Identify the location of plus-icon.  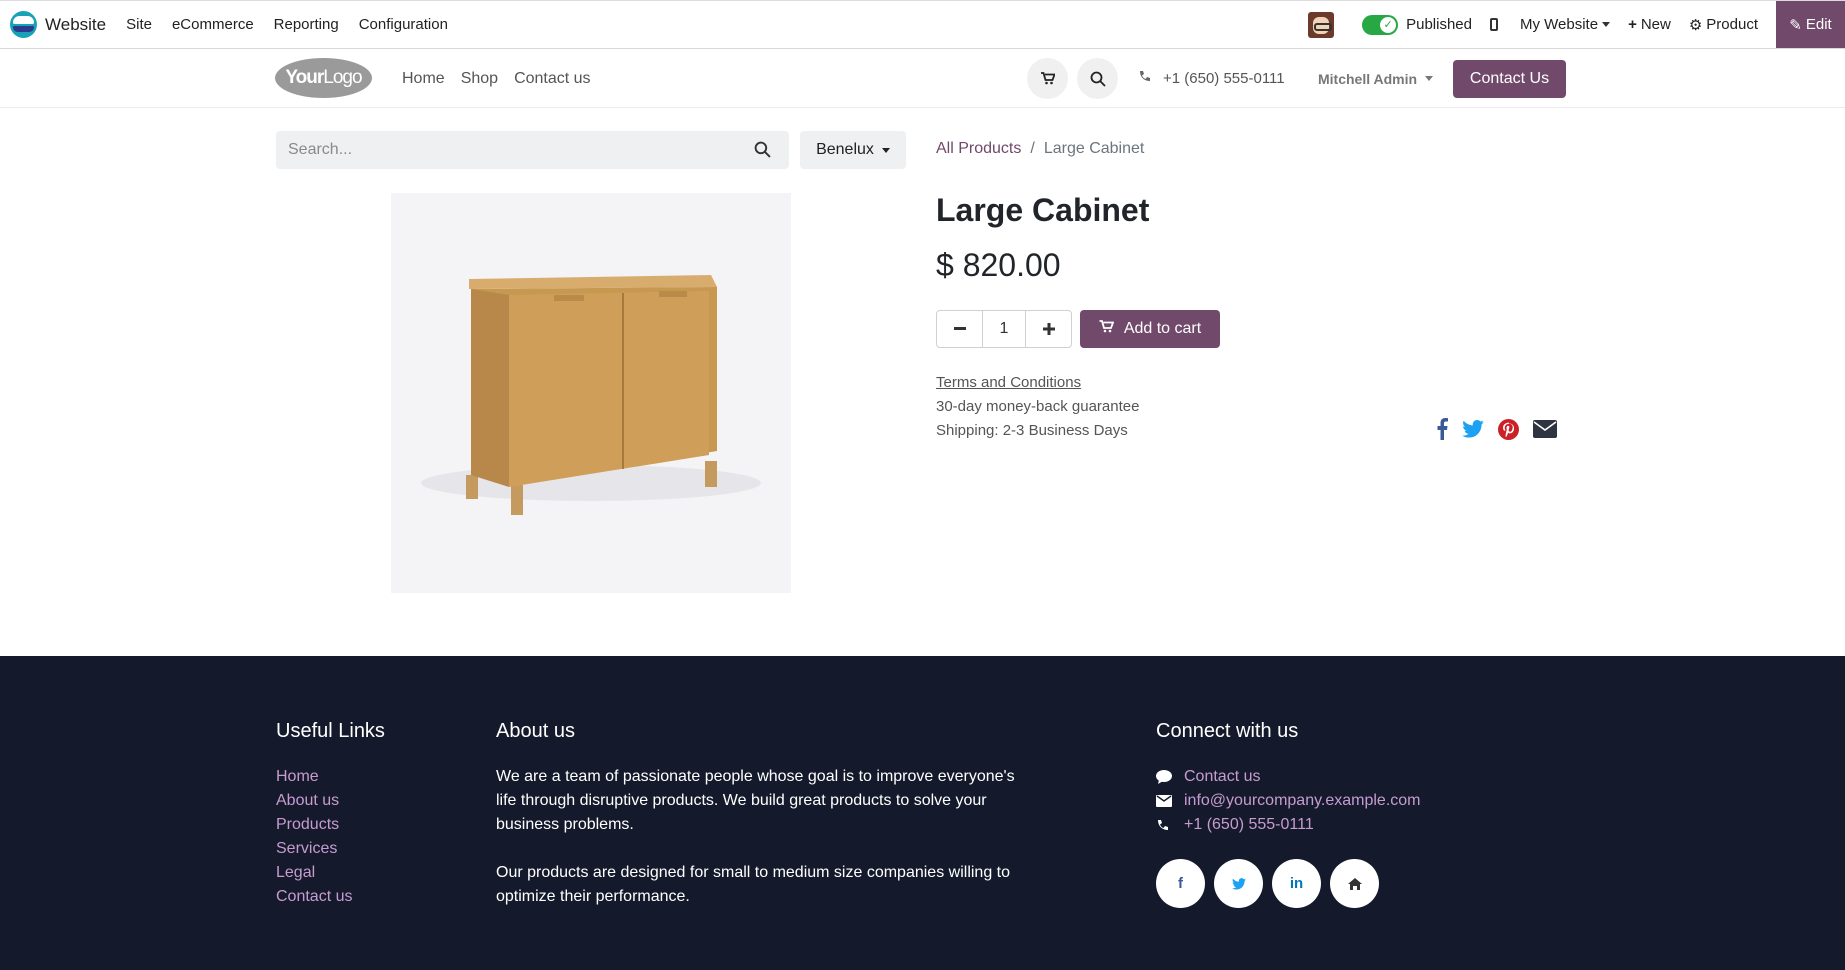
(1048, 329).